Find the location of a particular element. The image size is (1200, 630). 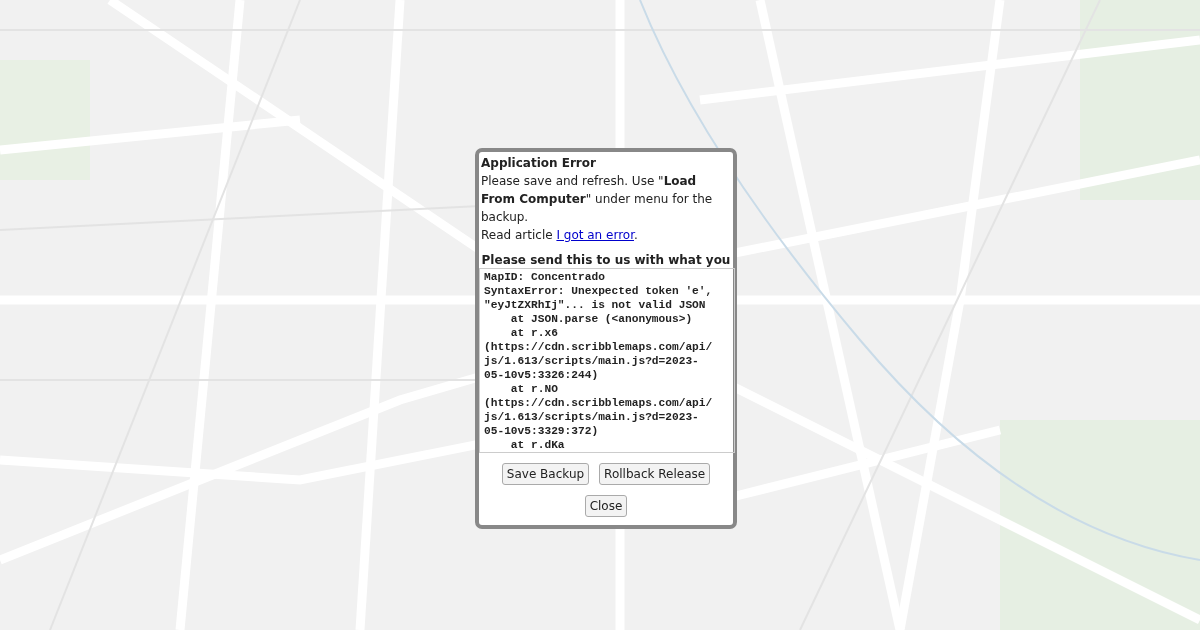

article-text: Read article I got an error. is located at coordinates (560, 235).